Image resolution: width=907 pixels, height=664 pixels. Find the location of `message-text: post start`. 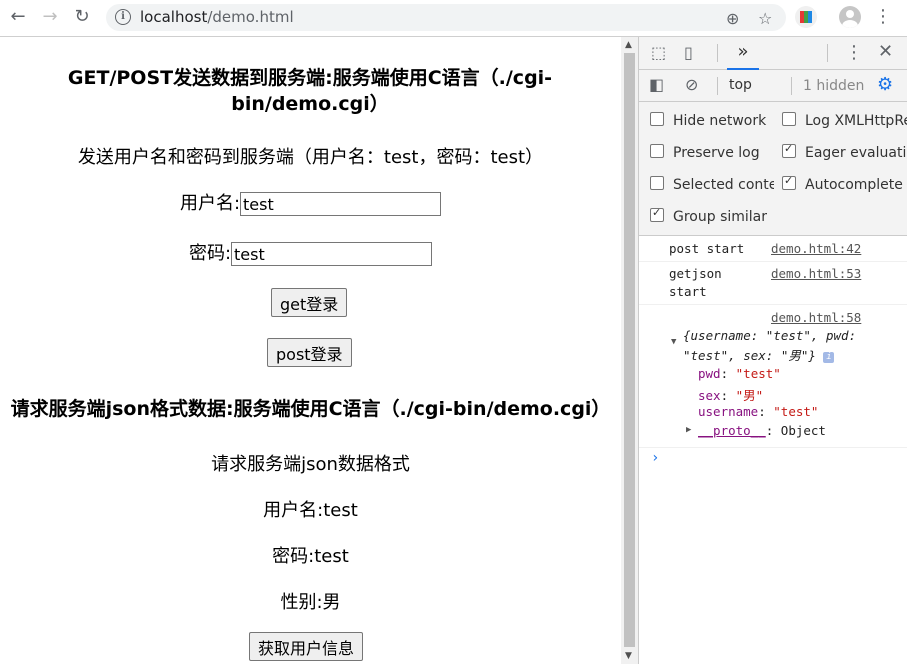

message-text: post start is located at coordinates (707, 248).